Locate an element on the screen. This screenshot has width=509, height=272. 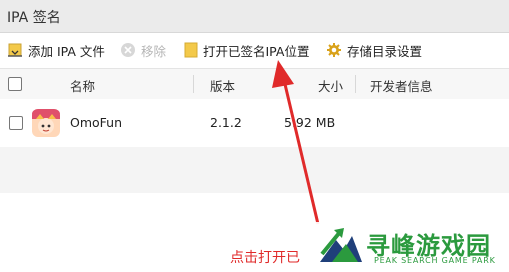
watermark-logo is located at coordinates (341, 245).